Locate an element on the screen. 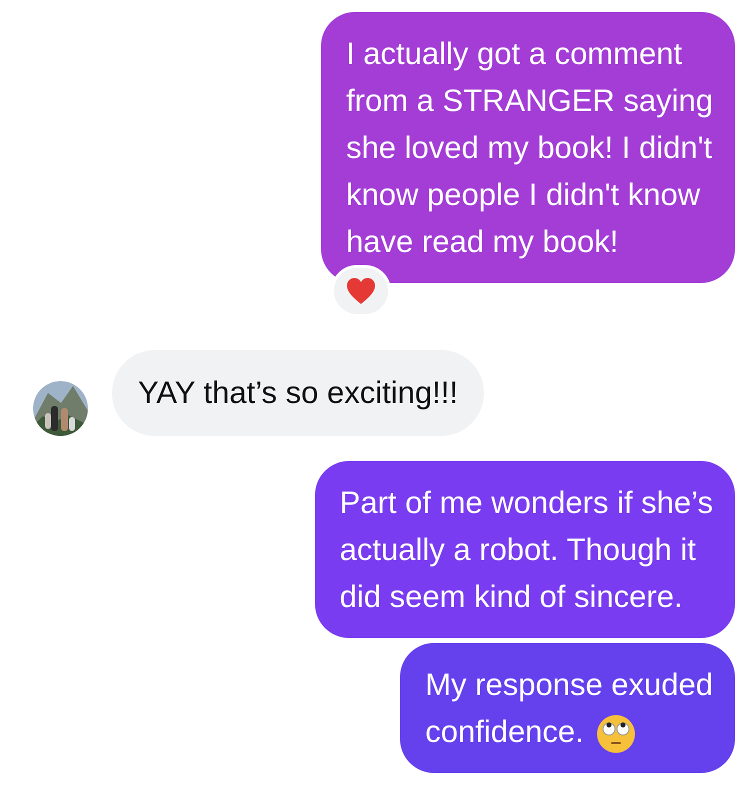 This screenshot has height=791, width=750. message-bubble: Part of me wonders if she’s actually a robot. Though it did seem kind of sincere. is located at coordinates (524, 549).